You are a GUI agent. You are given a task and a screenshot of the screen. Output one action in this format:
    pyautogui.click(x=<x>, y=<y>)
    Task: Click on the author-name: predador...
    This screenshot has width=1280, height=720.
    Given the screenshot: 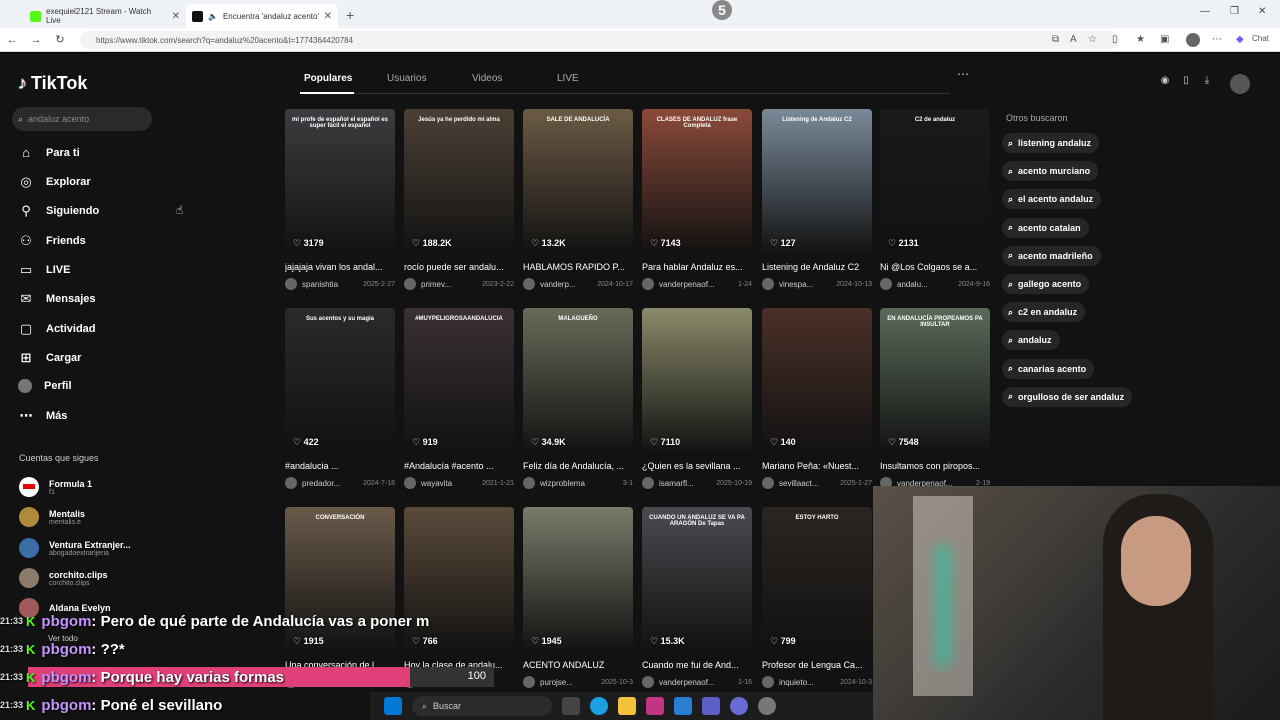 What is the action you would take?
    pyautogui.click(x=321, y=483)
    